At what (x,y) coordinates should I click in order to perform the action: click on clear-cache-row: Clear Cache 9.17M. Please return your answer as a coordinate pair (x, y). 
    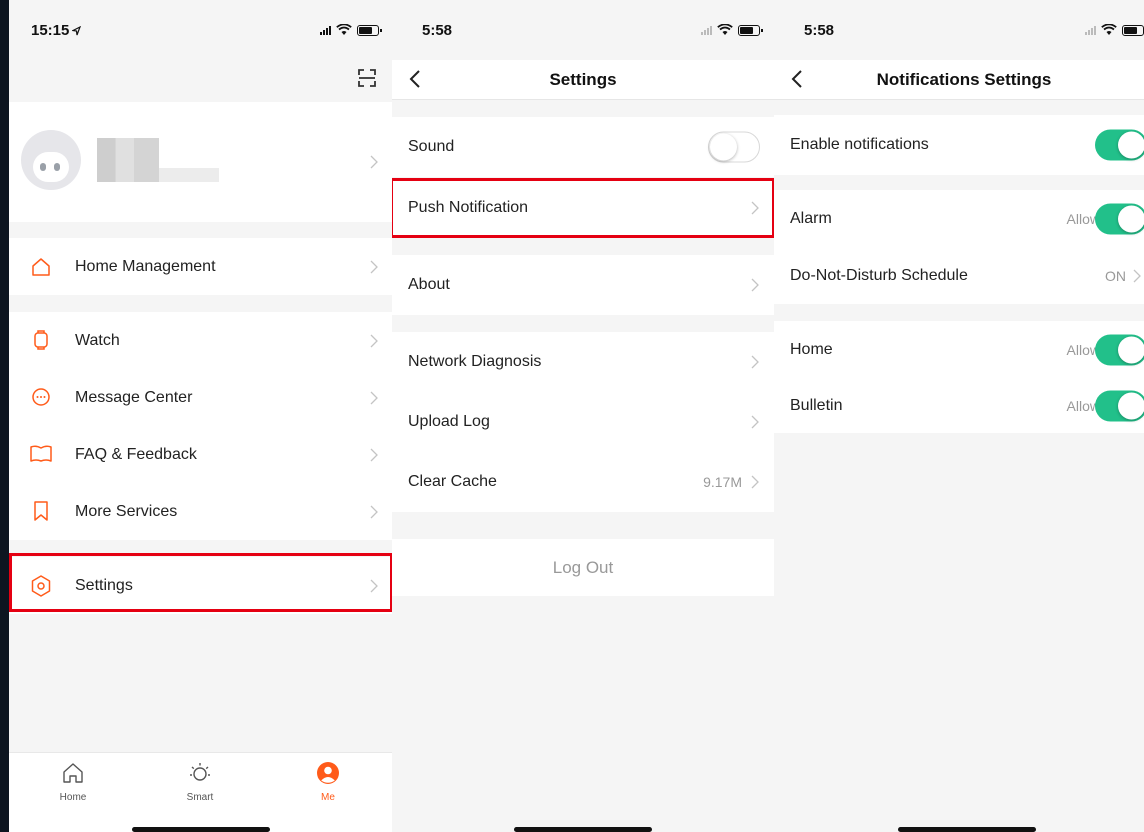
    Looking at the image, I should click on (583, 482).